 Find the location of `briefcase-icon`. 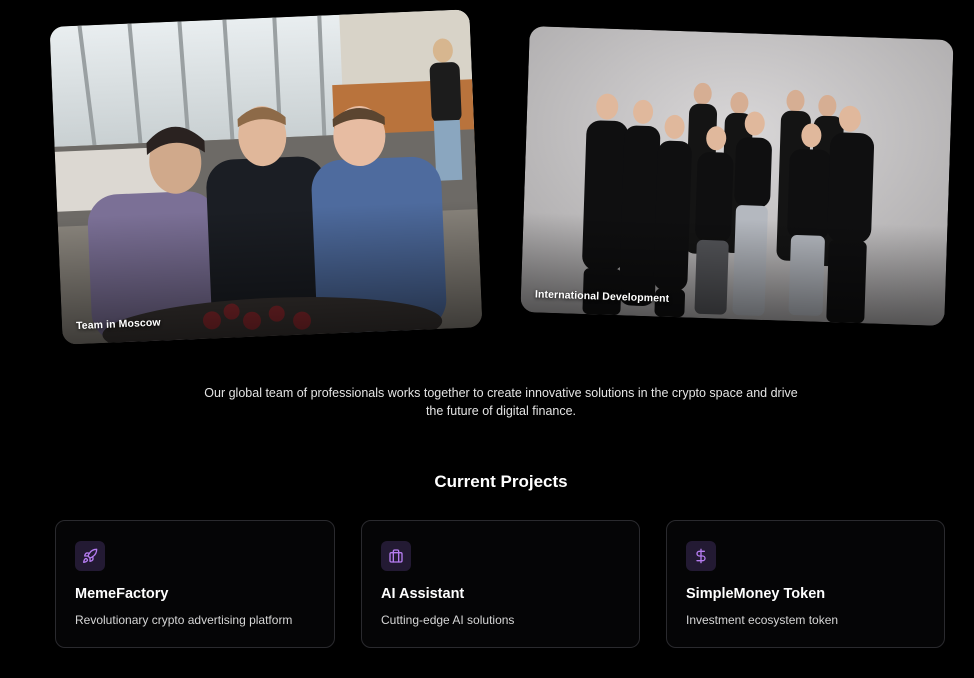

briefcase-icon is located at coordinates (396, 556).